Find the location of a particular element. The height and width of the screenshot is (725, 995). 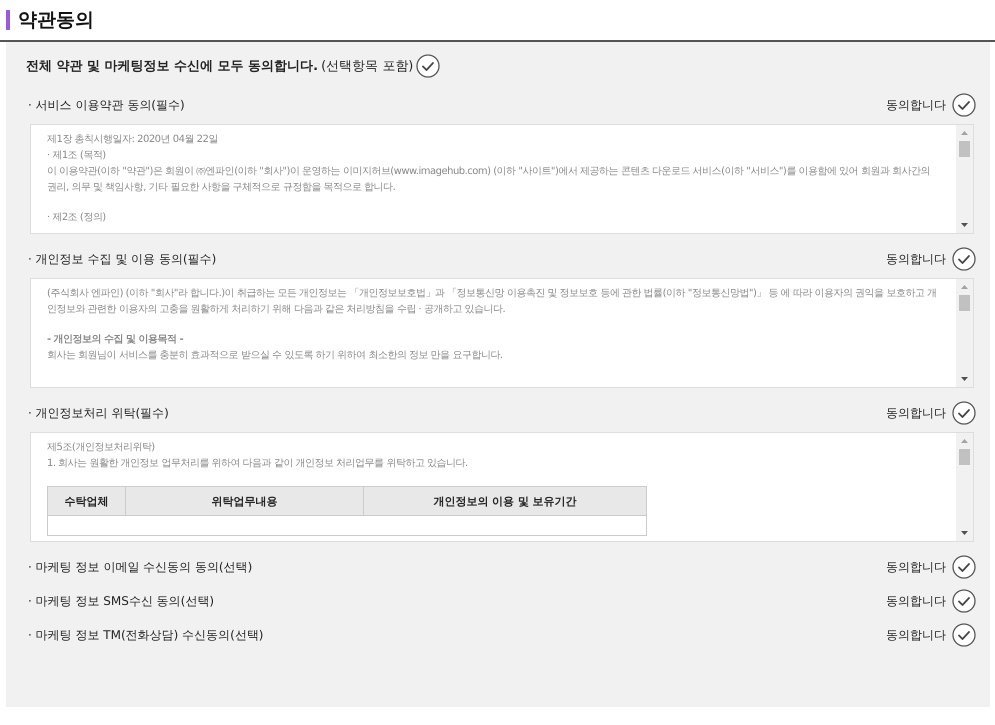

terms-label: · 마케팅 정보 SMS수신 동의(선택) is located at coordinates (121, 601).